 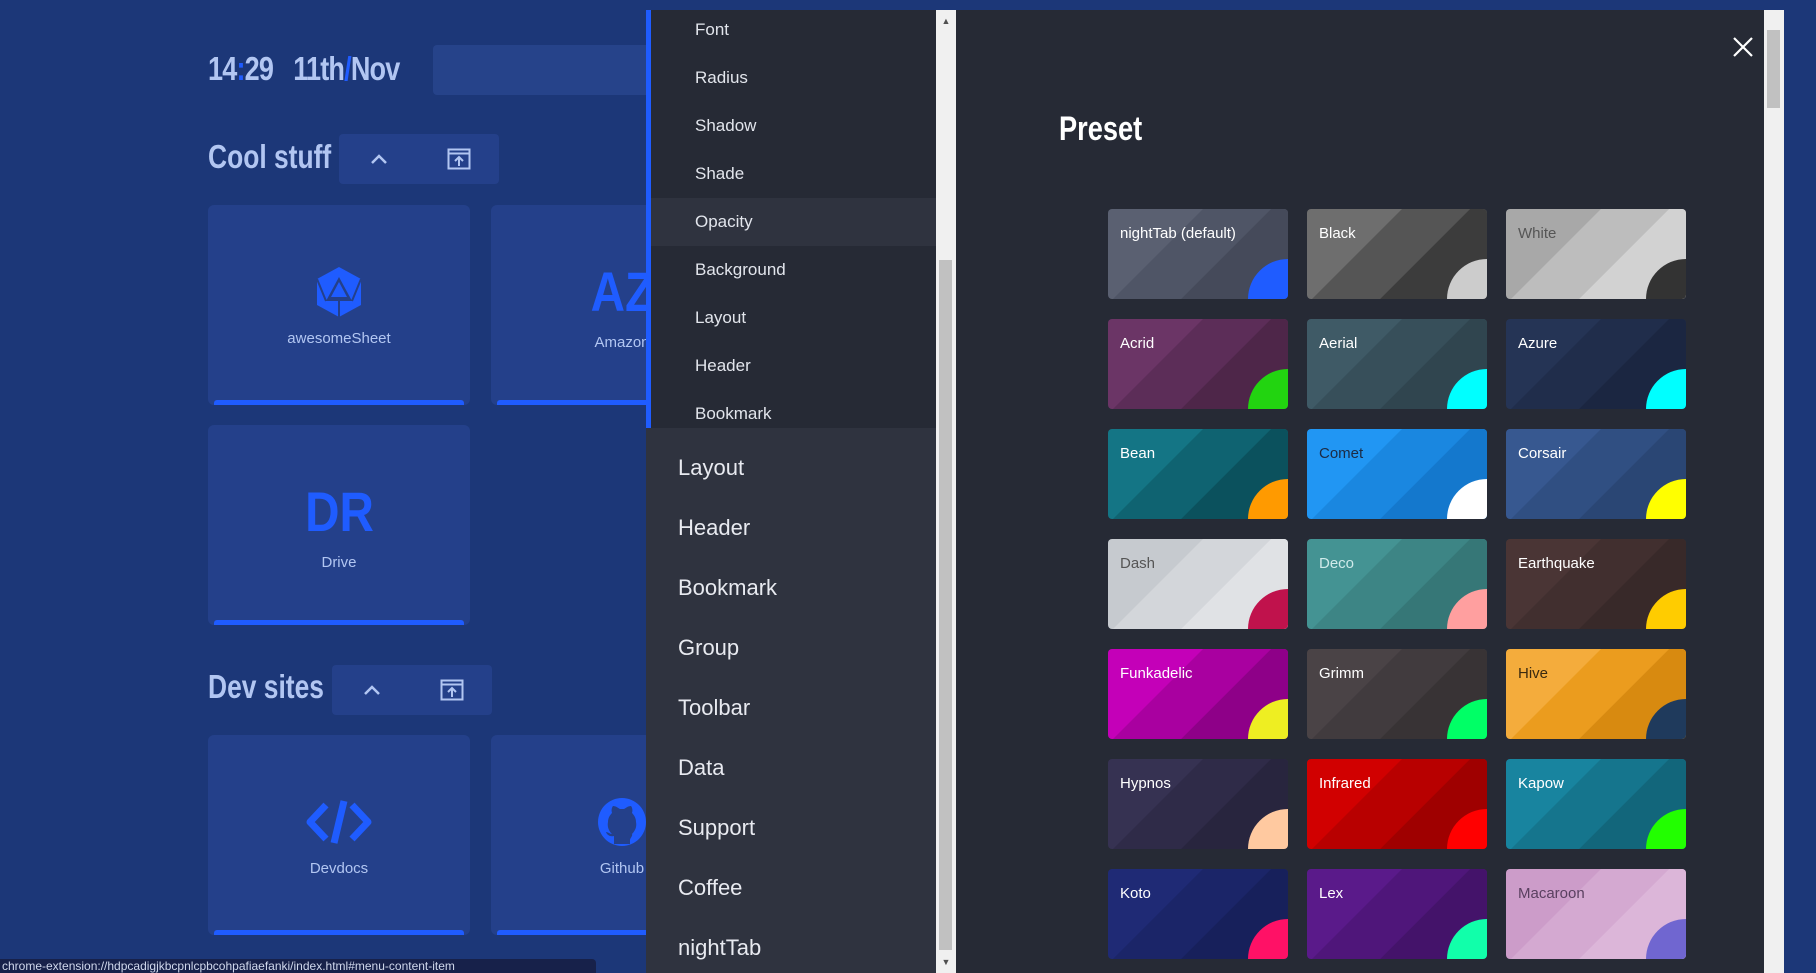 I want to click on preset-theme-button: Kapow, so click(x=1596, y=804).